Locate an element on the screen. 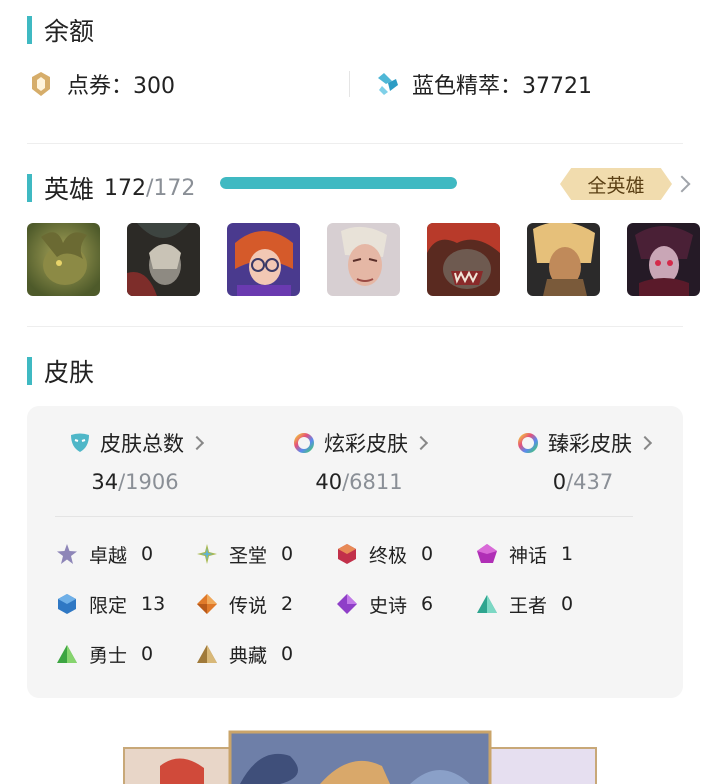 The width and height of the screenshot is (716, 784). tier-royal: 王者 0 is located at coordinates (524, 604).